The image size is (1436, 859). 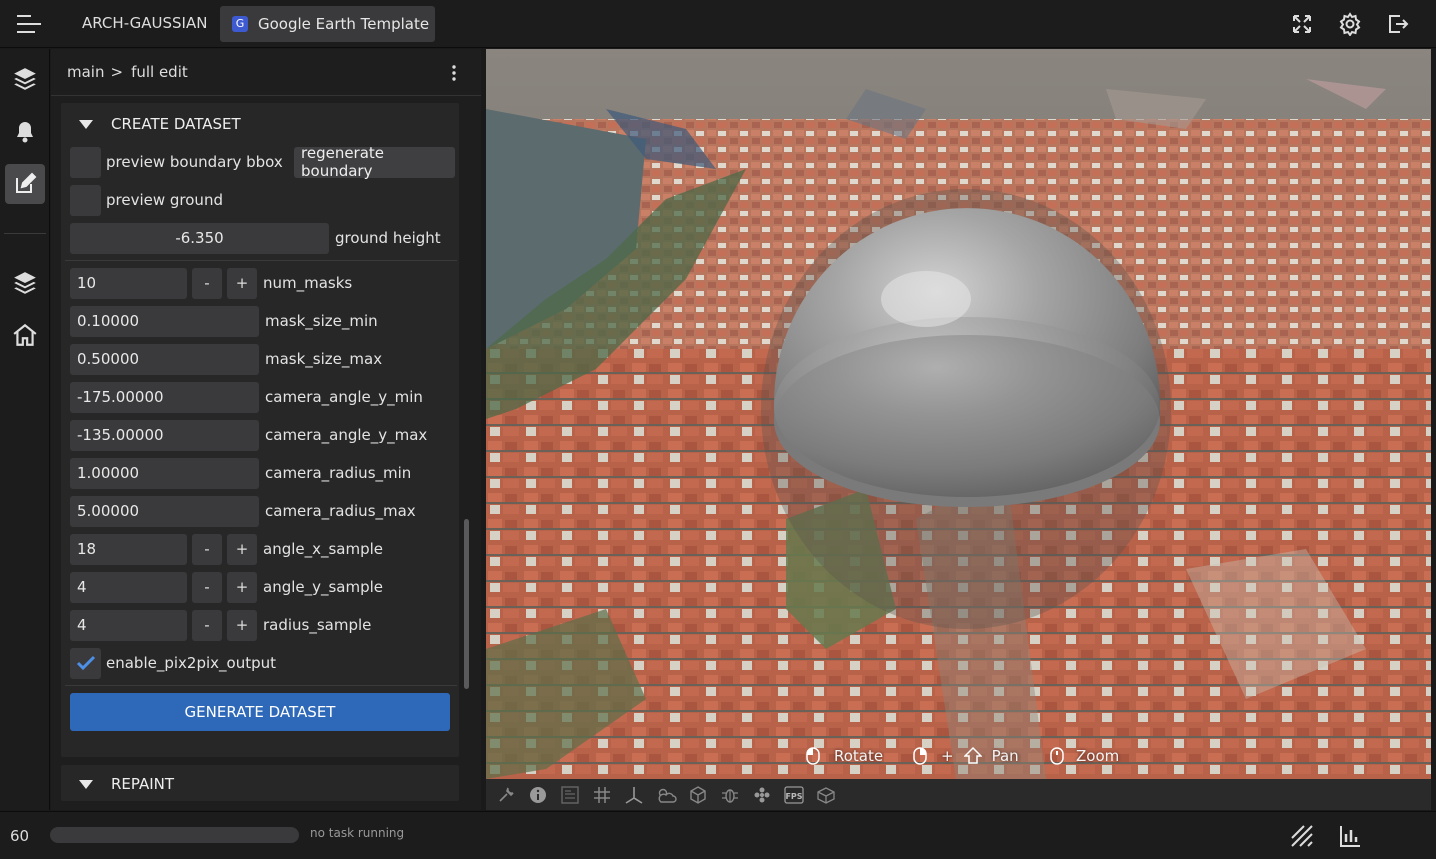 I want to click on pan-hint-label: Pan, so click(x=1005, y=756).